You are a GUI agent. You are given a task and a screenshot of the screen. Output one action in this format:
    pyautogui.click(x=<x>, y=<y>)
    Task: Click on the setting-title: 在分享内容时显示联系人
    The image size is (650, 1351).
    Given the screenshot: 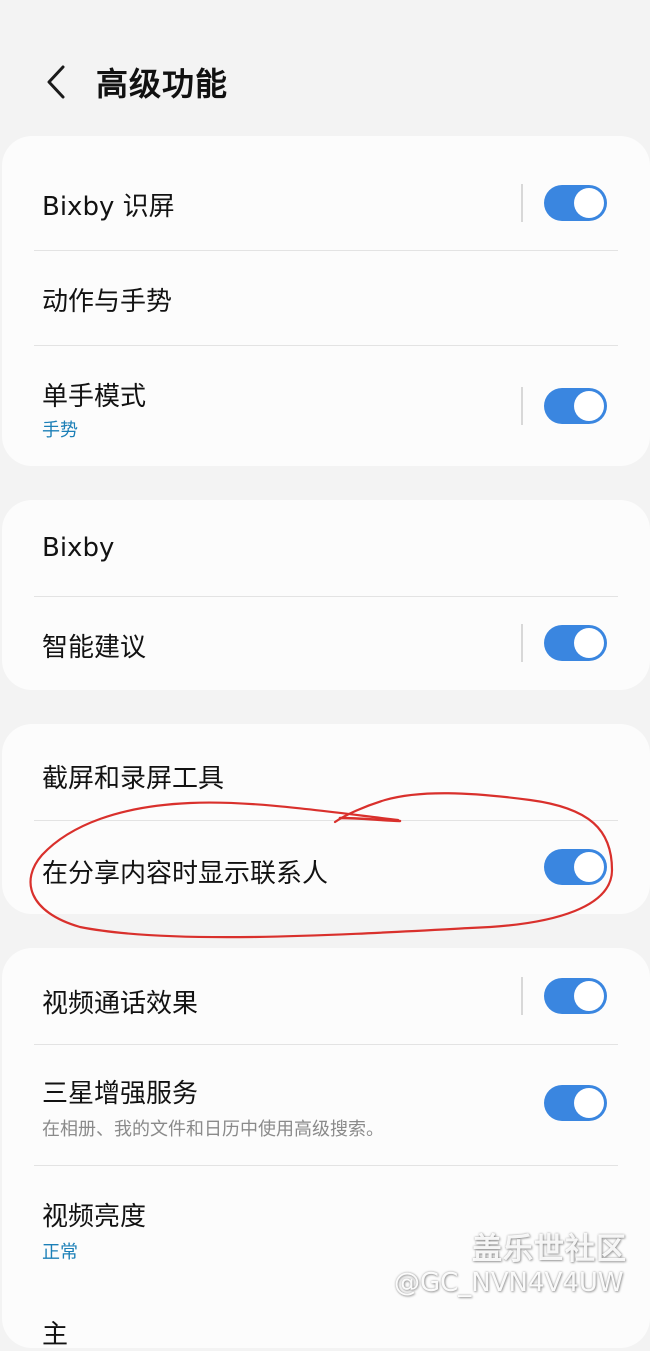 What is the action you would take?
    pyautogui.click(x=185, y=874)
    